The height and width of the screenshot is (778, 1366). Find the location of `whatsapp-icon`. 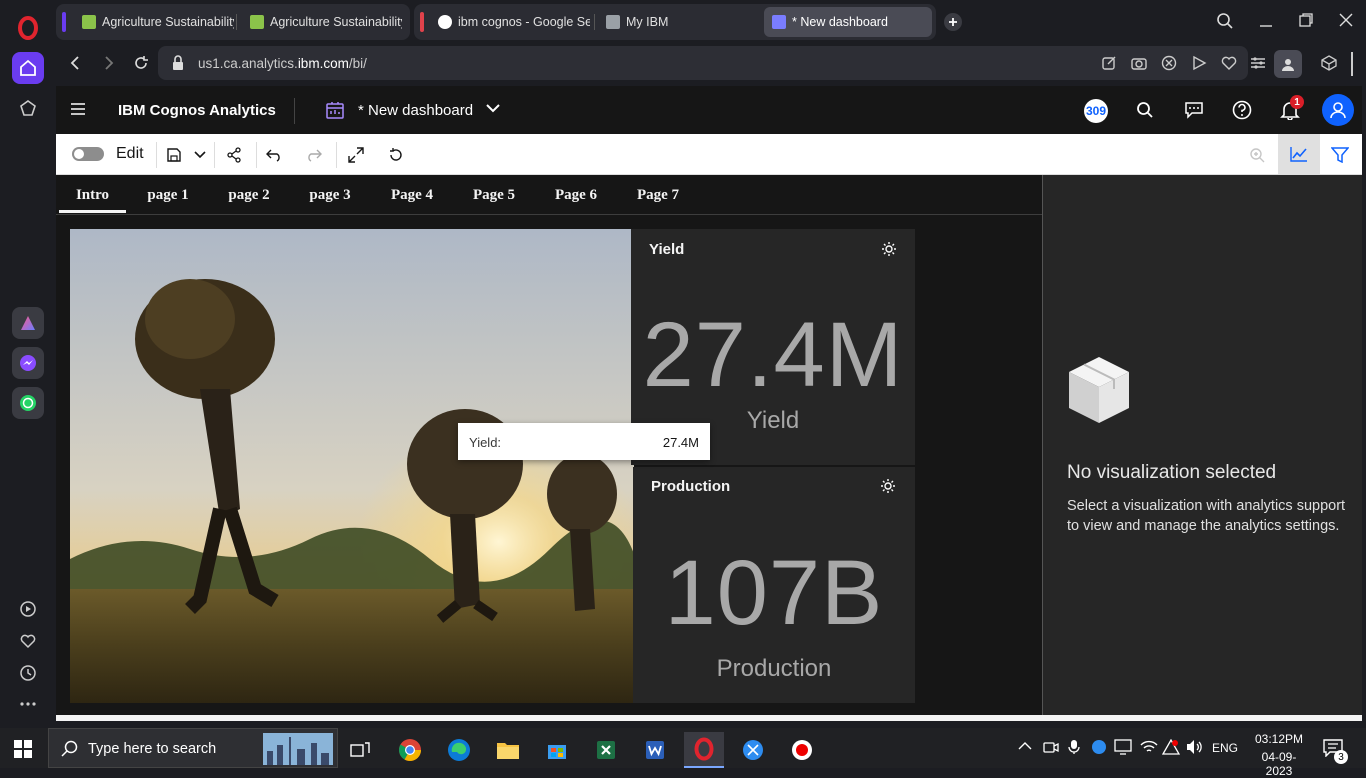

whatsapp-icon is located at coordinates (28, 403).